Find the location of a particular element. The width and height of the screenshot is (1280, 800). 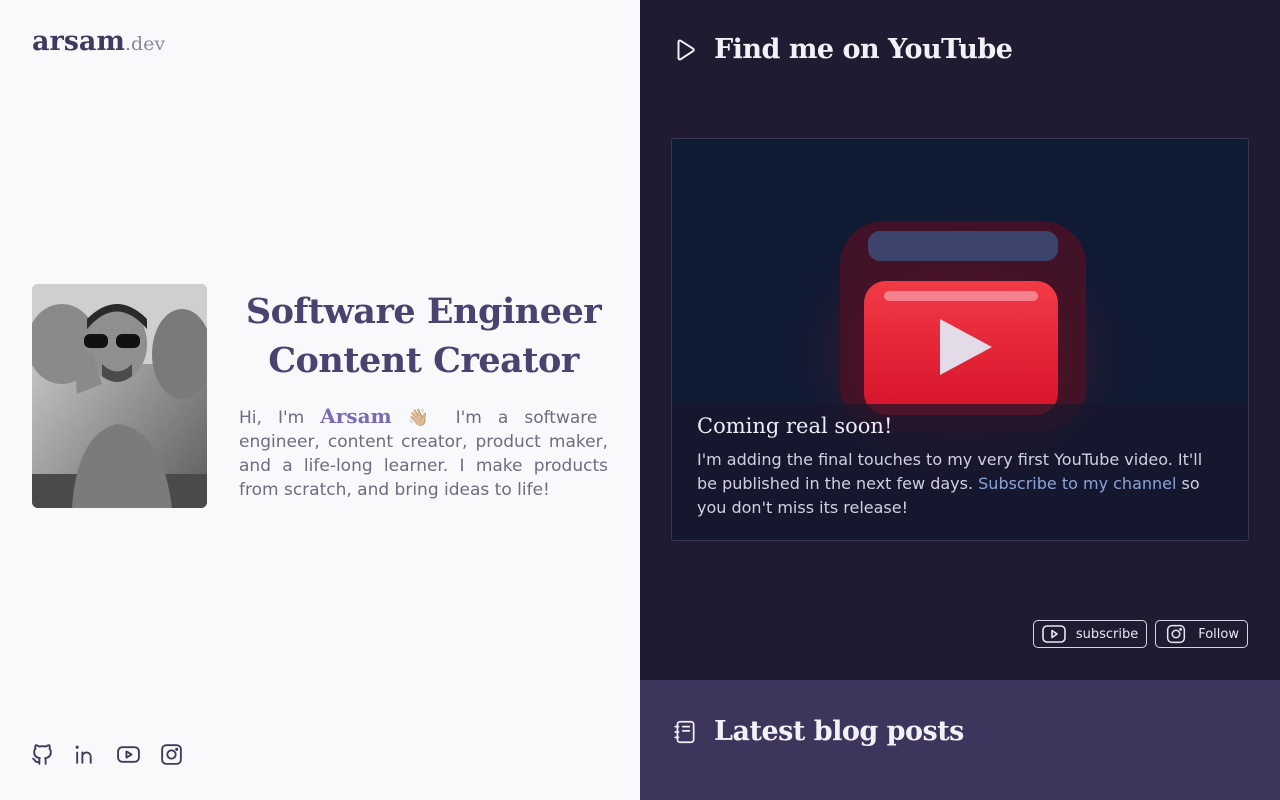

follow-label: Follow is located at coordinates (1218, 634).